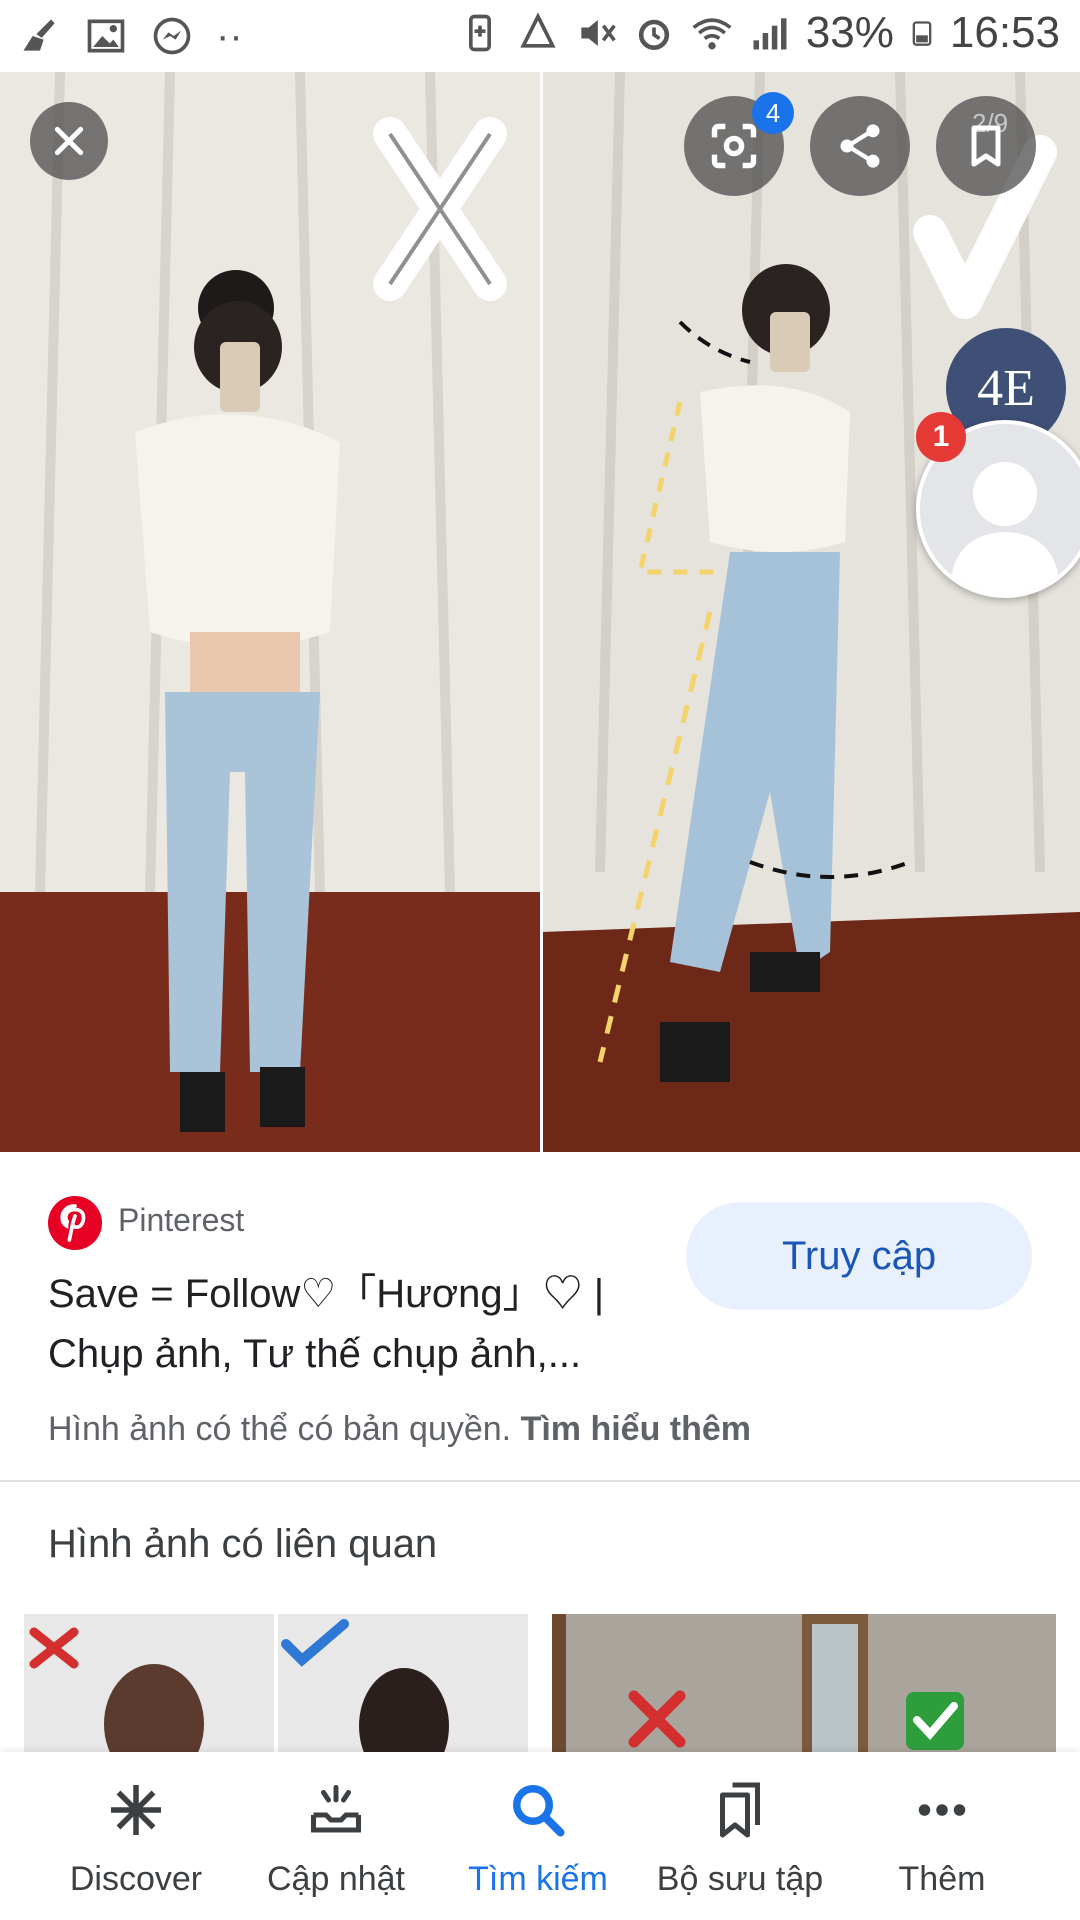 The width and height of the screenshot is (1080, 1920). Describe the element at coordinates (75, 1223) in the screenshot. I see `pinterest-logo-icon` at that location.